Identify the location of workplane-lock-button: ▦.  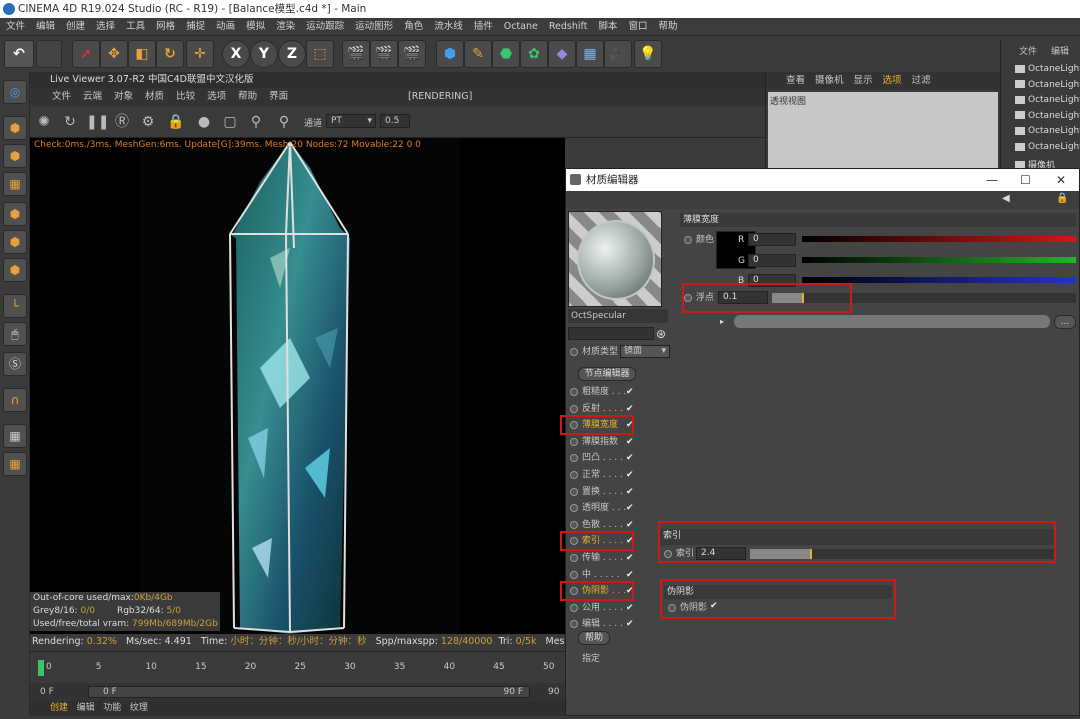
(15, 464).